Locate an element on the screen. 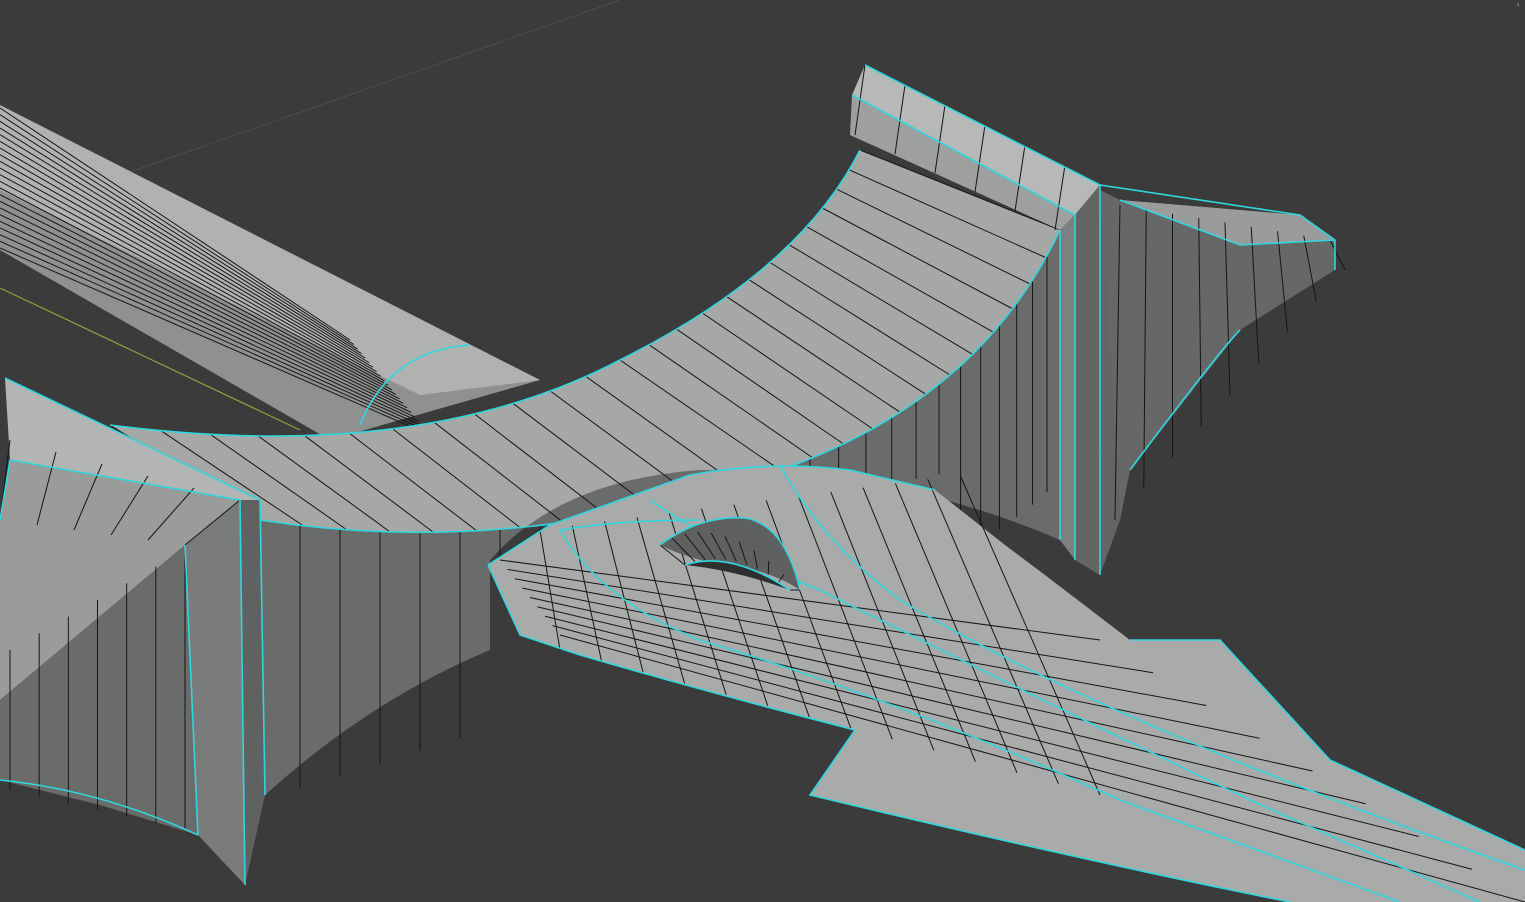  mesh-edge is located at coordinates (768, 567).